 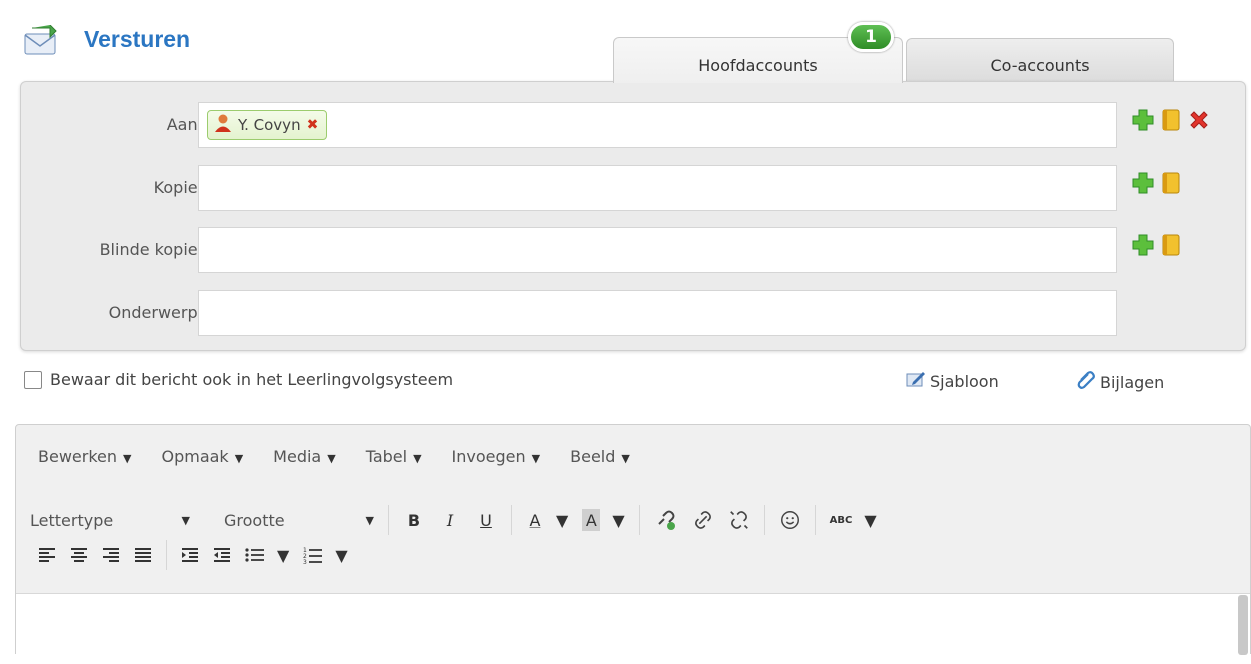 What do you see at coordinates (657, 250) in the screenshot?
I see `bcc-field` at bounding box center [657, 250].